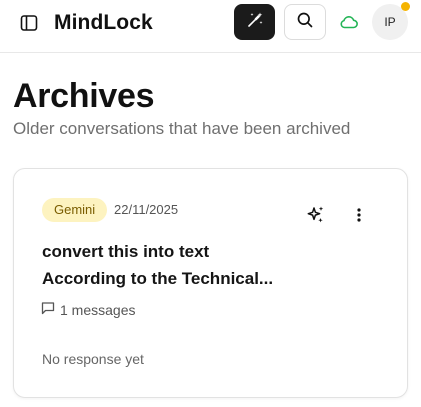 The width and height of the screenshot is (421, 407). Describe the element at coordinates (29, 23) in the screenshot. I see `sidebar-toggle-icon` at that location.